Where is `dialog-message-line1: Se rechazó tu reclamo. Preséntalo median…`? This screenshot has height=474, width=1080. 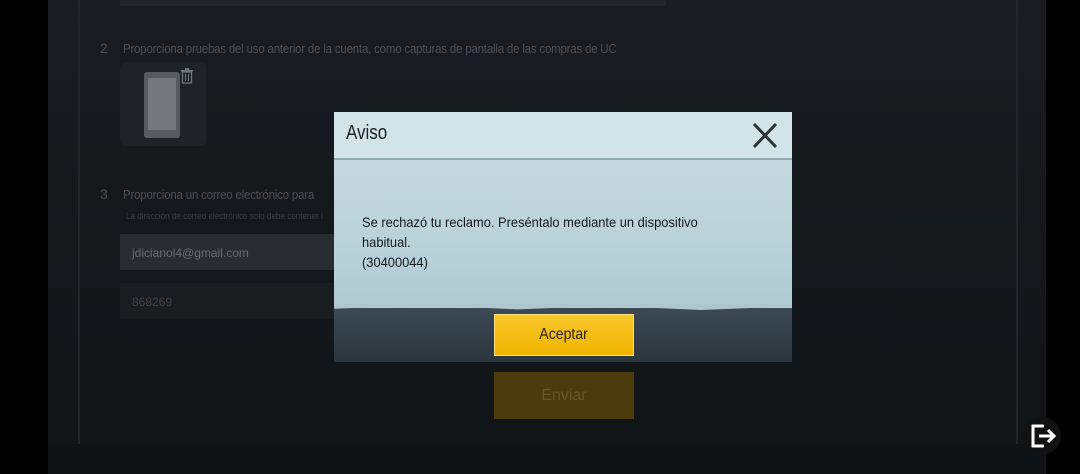
dialog-message-line1: Se rechazó tu reclamo. Preséntalo median… is located at coordinates (530, 232).